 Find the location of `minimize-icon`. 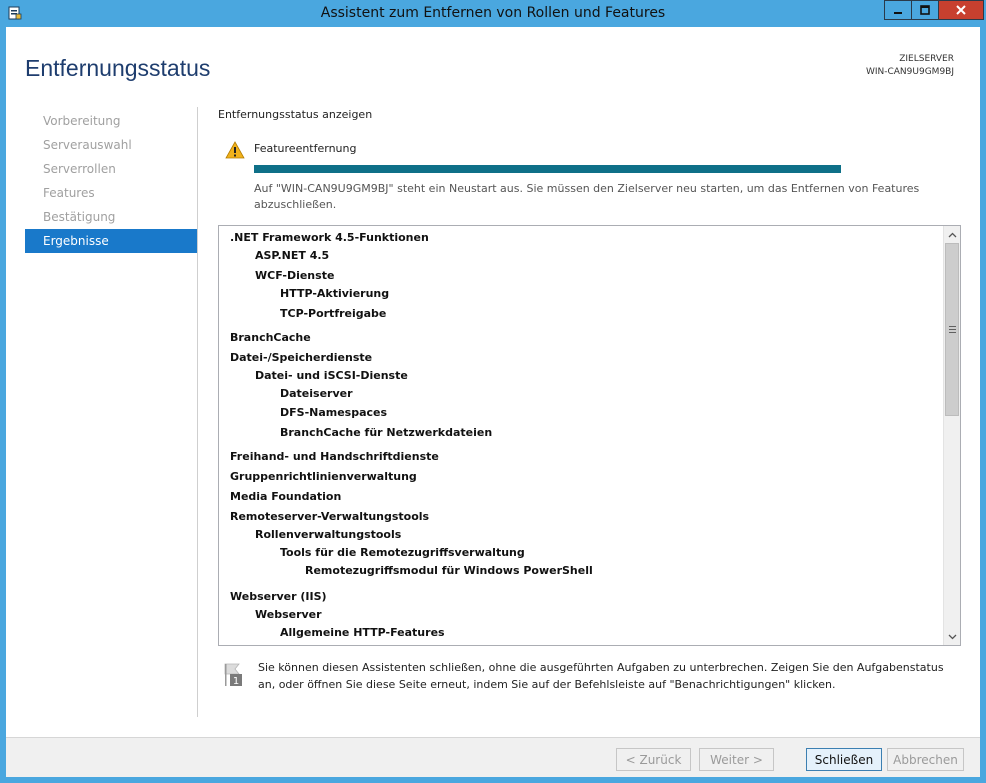

minimize-icon is located at coordinates (898, 13).